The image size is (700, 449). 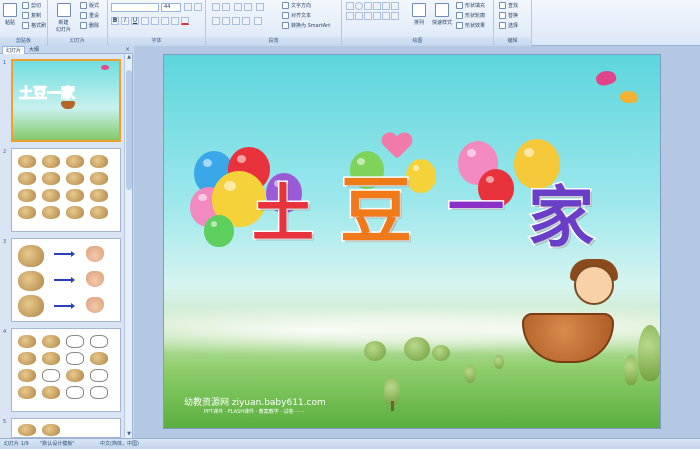 I want to click on slide-thumbnail-1: 土豆一家, so click(x=66, y=100).